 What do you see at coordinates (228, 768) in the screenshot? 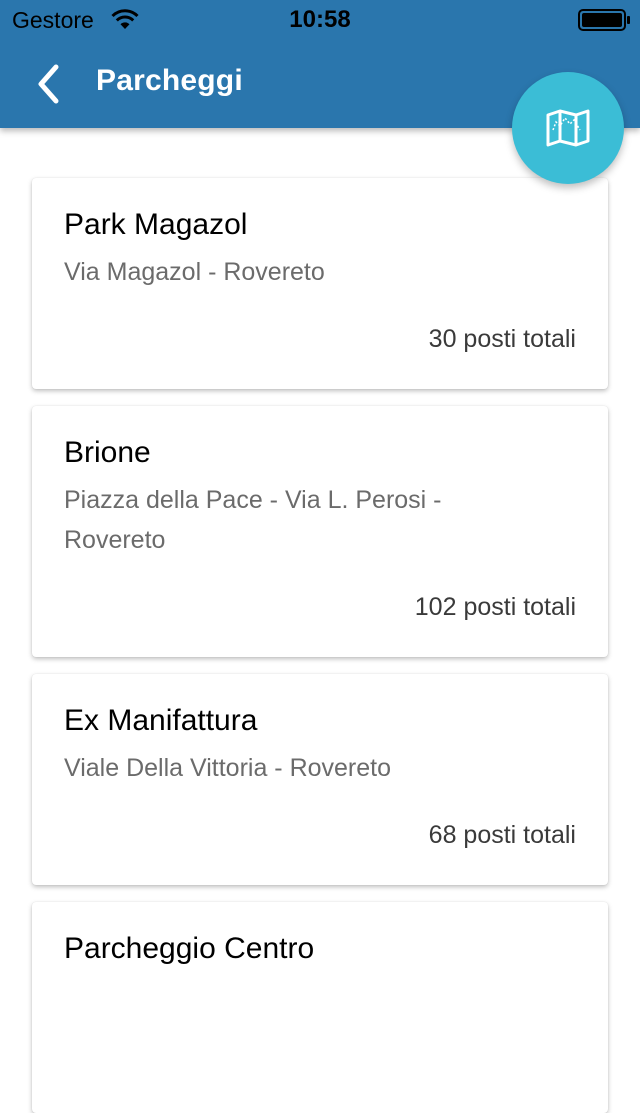
I see `parking-address: Viale Della Vittoria - Rovereto` at bounding box center [228, 768].